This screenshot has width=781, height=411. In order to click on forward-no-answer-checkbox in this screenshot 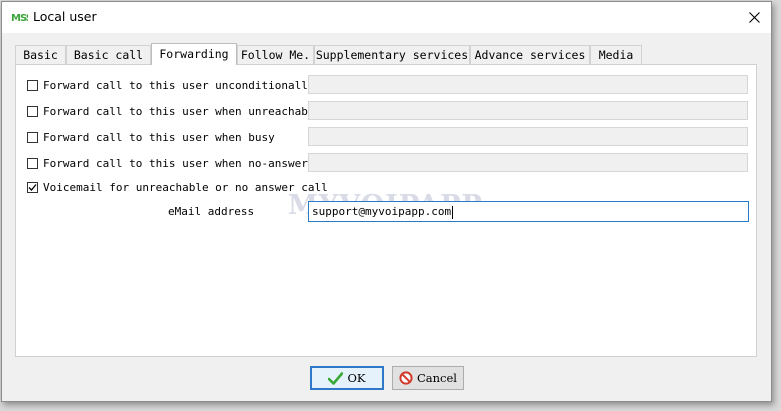, I will do `click(32, 163)`.